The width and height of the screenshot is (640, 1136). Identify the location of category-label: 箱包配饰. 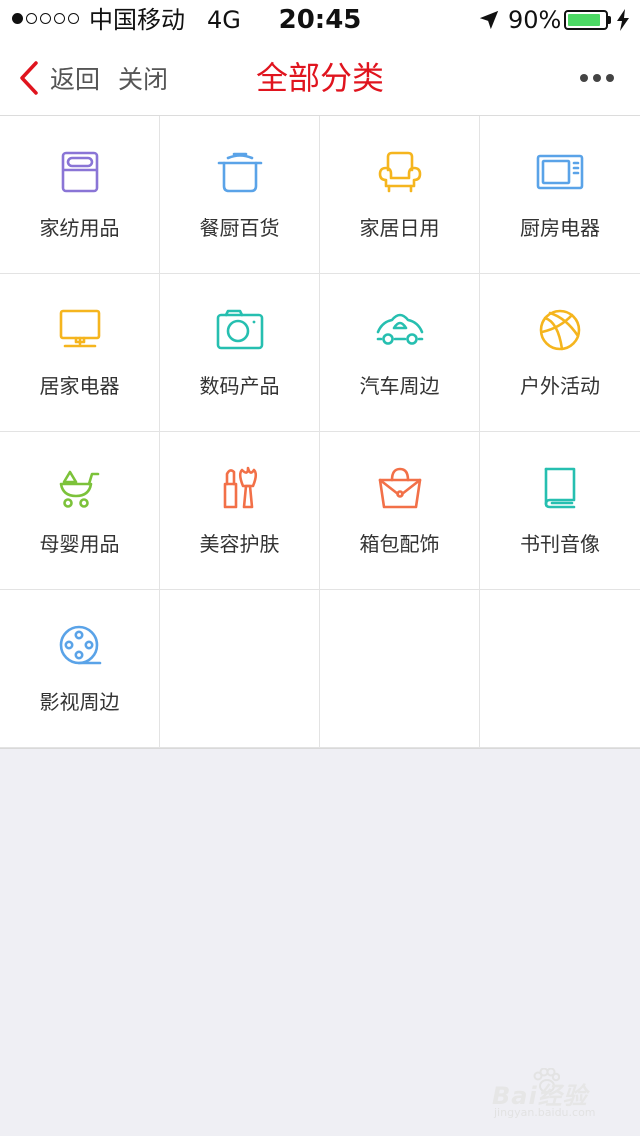
(399, 544).